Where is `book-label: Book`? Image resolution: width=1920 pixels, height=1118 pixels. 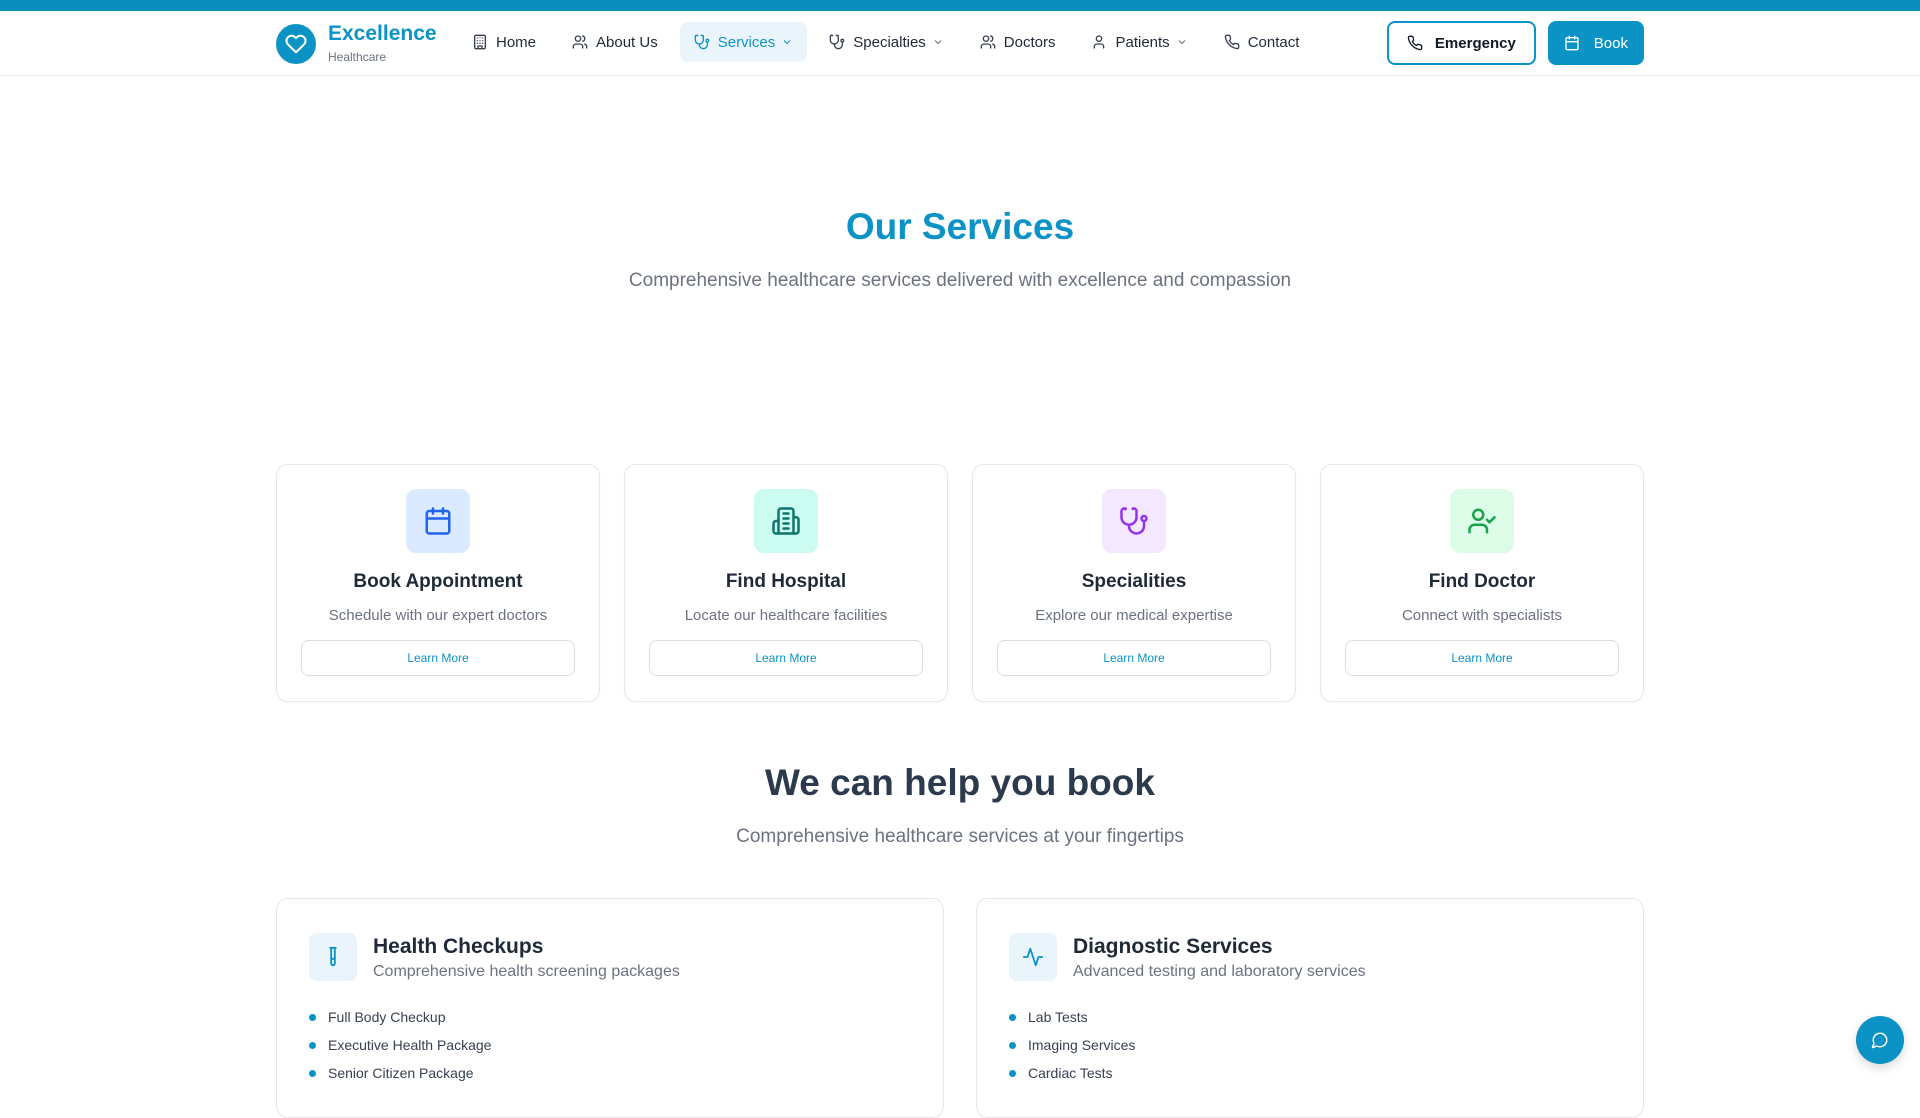 book-label: Book is located at coordinates (1610, 43).